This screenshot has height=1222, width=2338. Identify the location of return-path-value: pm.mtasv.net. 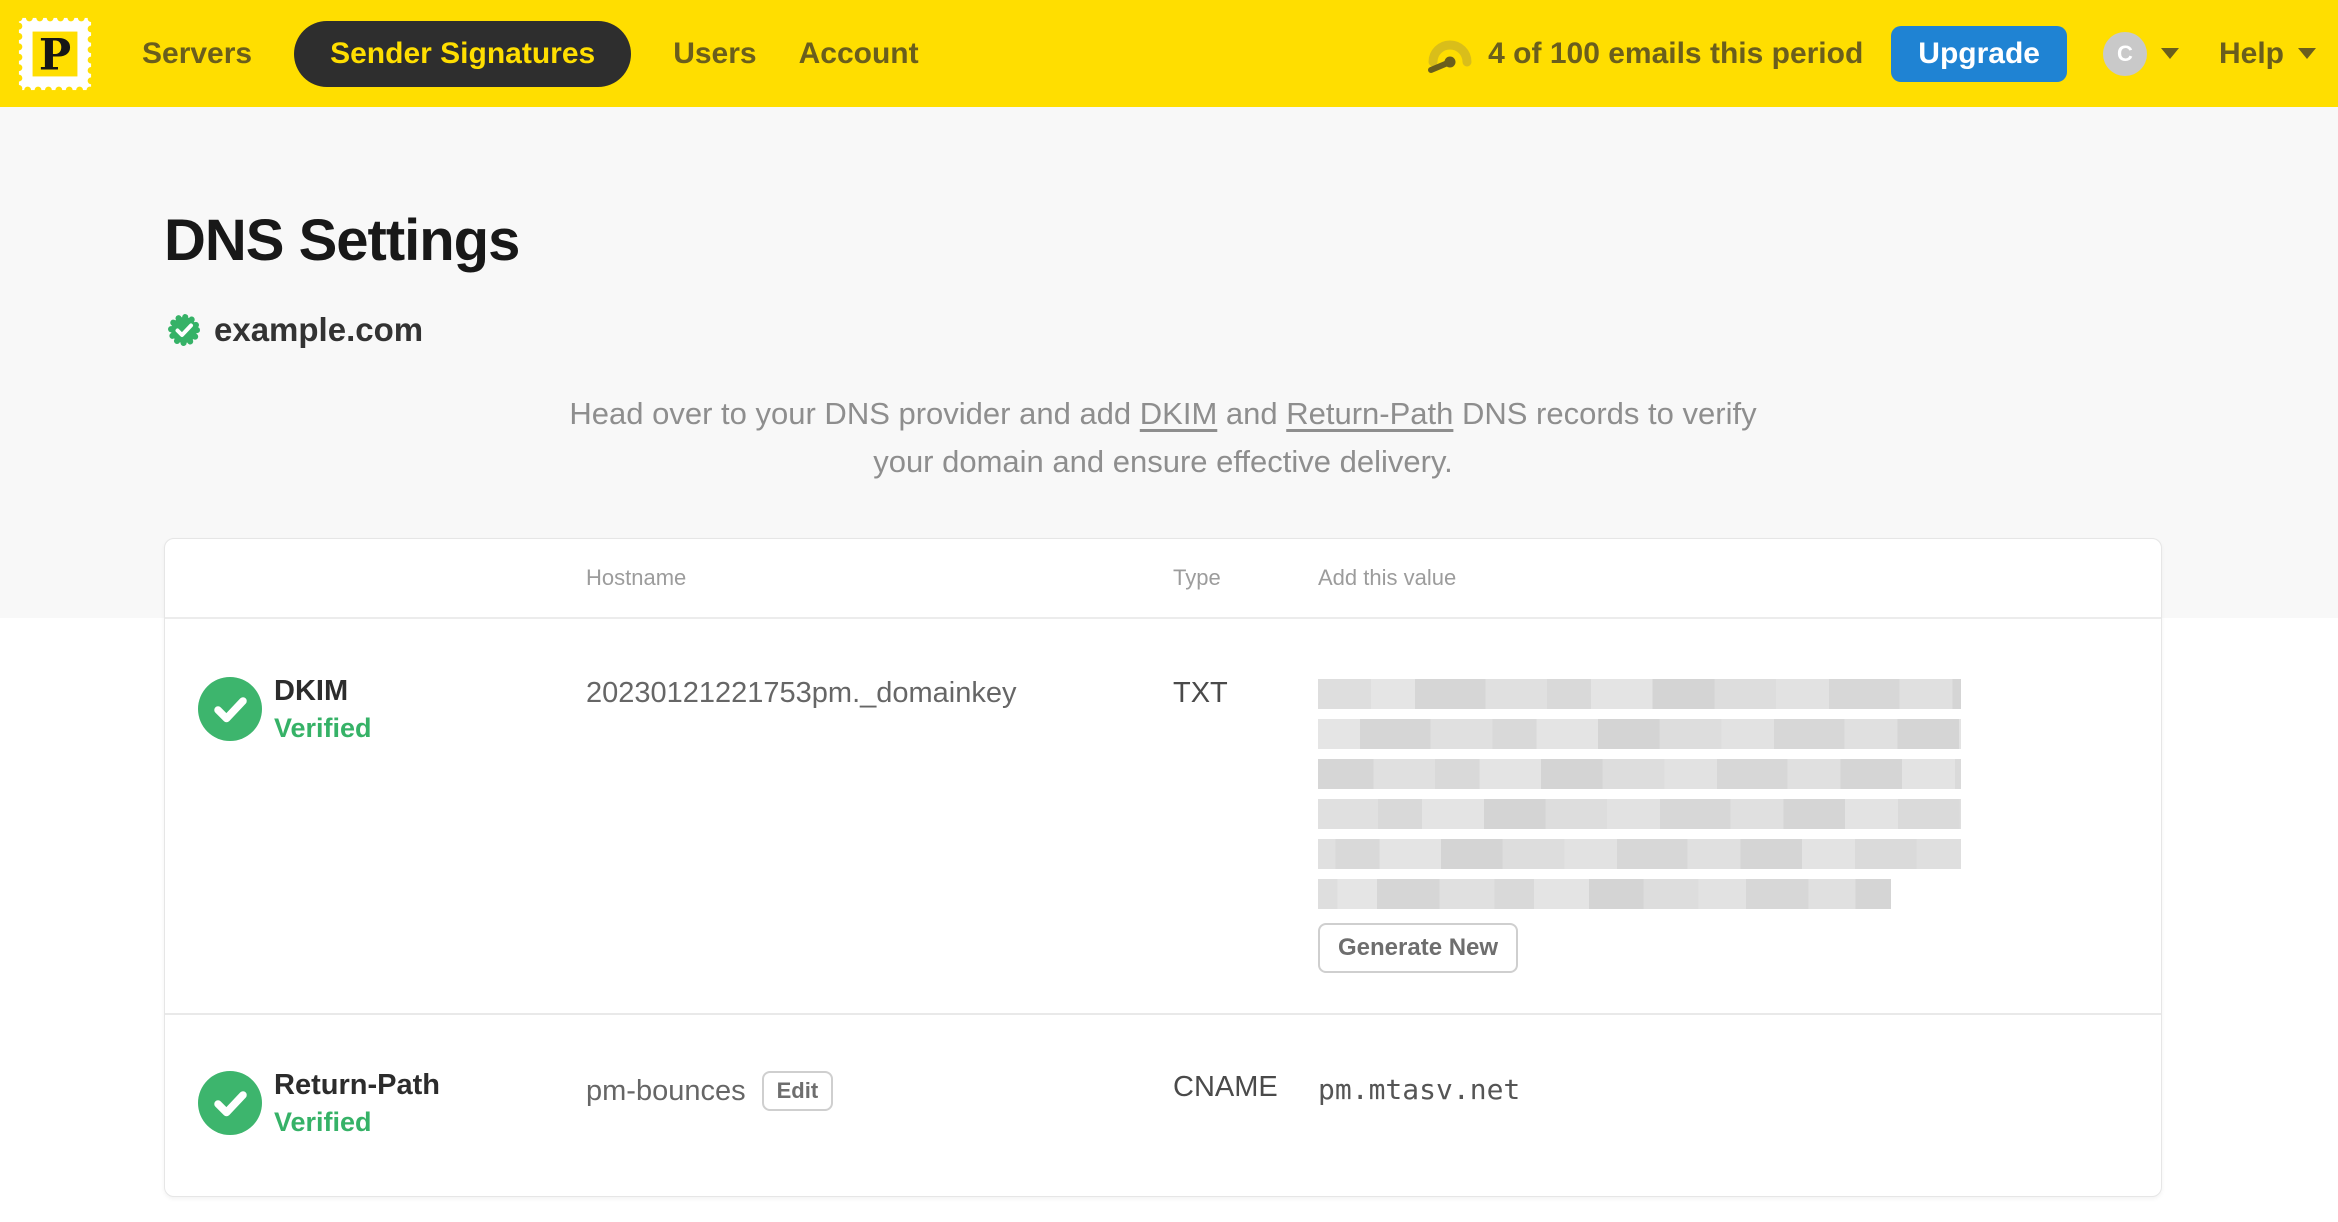
(1419, 1089).